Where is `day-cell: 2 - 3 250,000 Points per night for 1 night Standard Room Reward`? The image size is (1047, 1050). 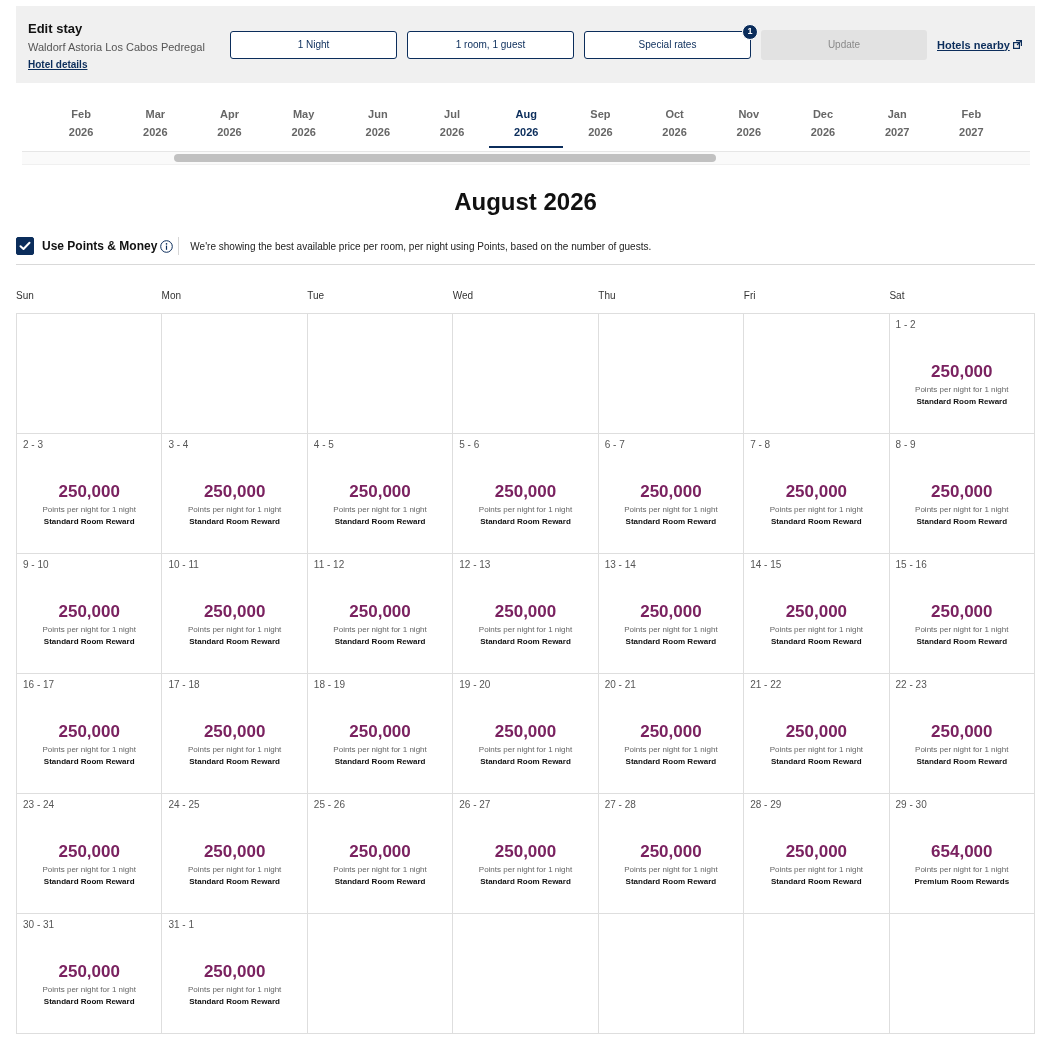
day-cell: 2 - 3 250,000 Points per night for 1 night Standard Room Reward is located at coordinates (90, 494).